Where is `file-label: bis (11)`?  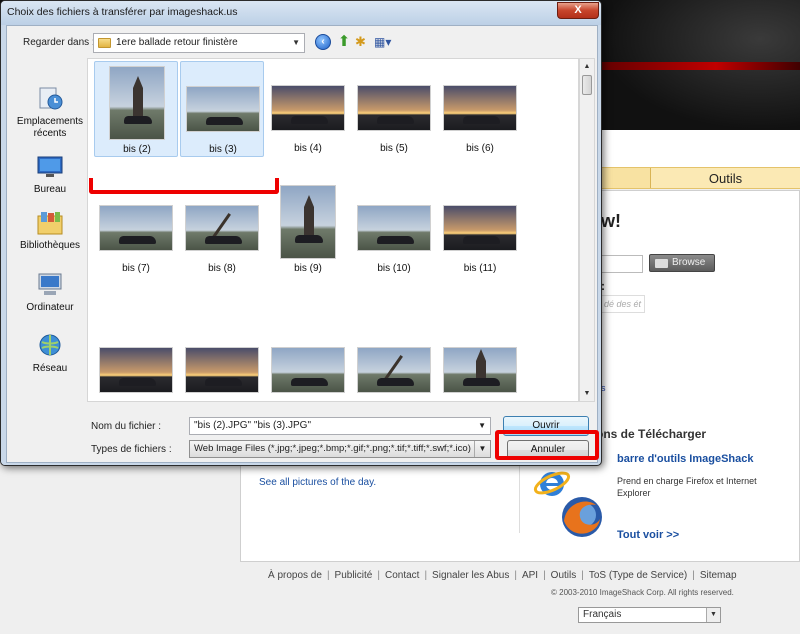 file-label: bis (11) is located at coordinates (480, 268).